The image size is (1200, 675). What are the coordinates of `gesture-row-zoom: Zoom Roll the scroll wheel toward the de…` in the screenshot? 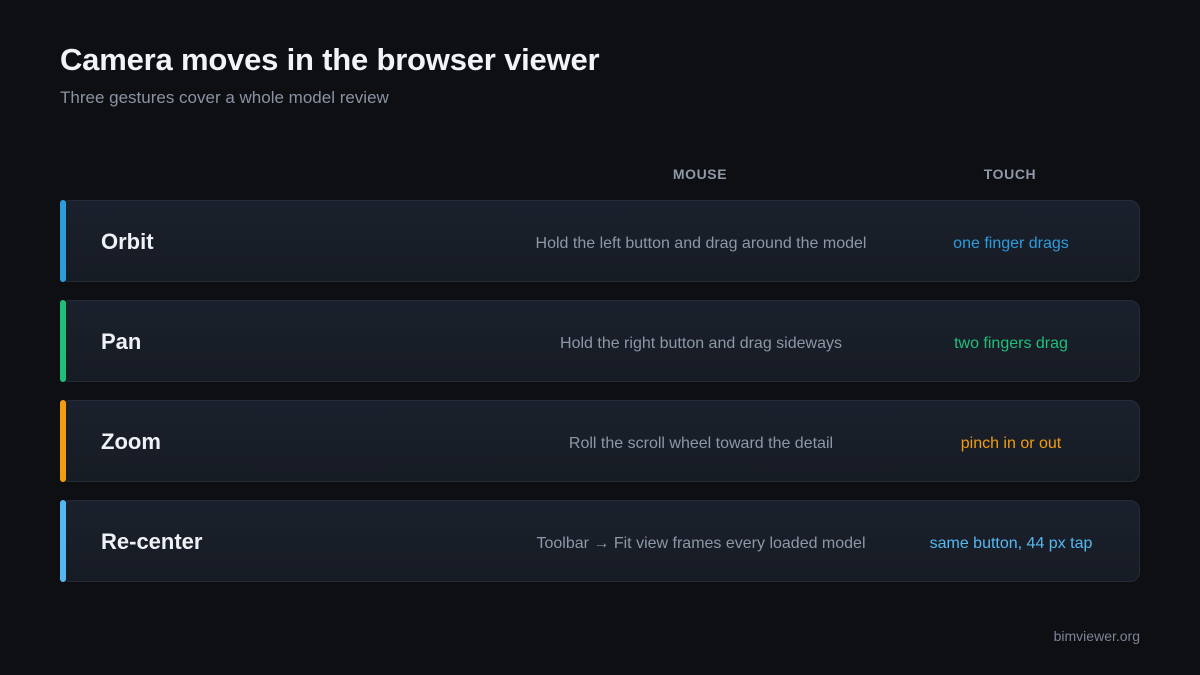 It's located at (600, 441).